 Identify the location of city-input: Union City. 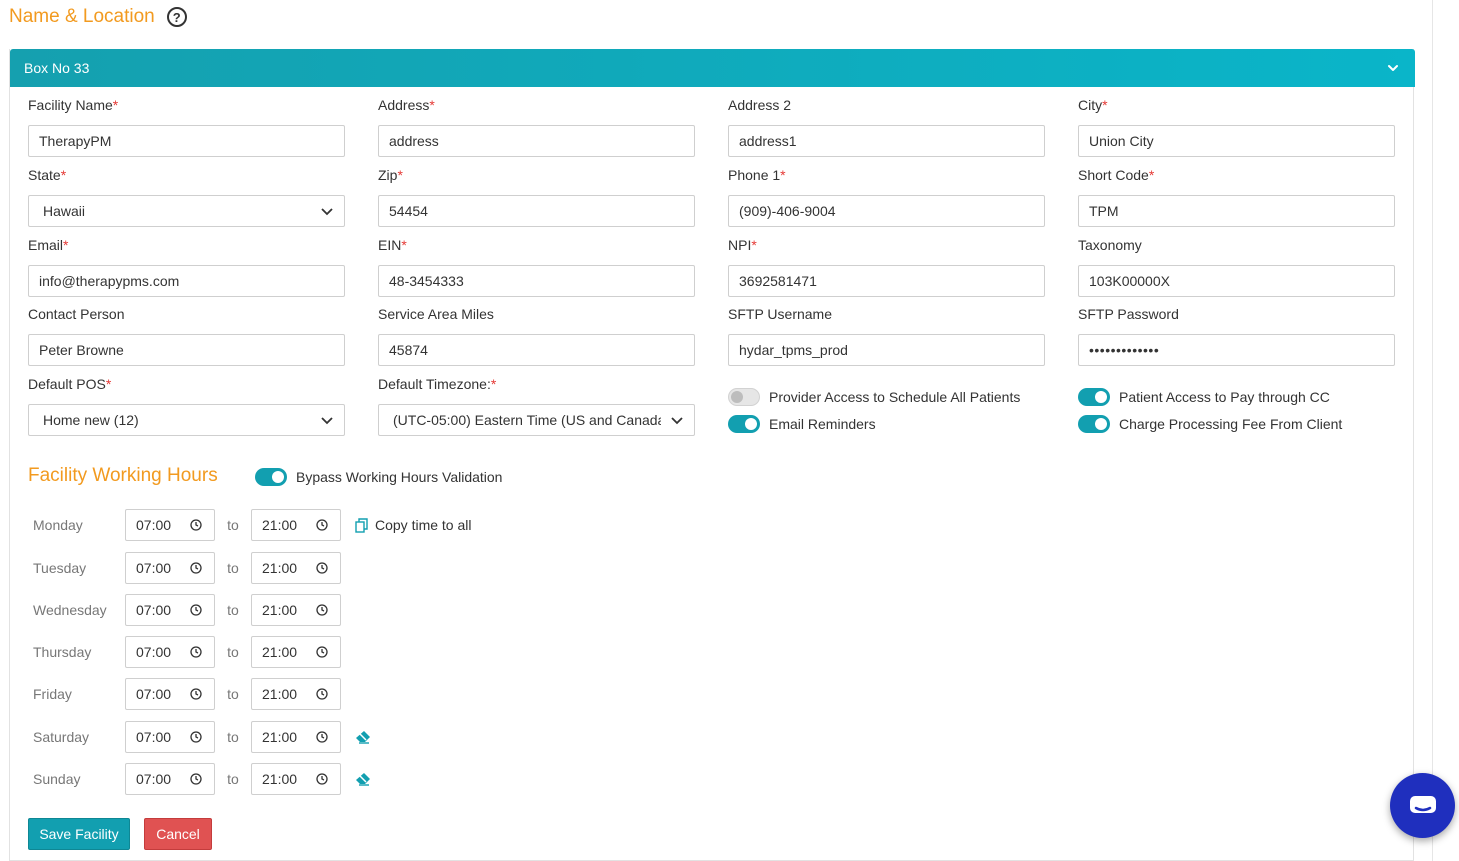
(1236, 141).